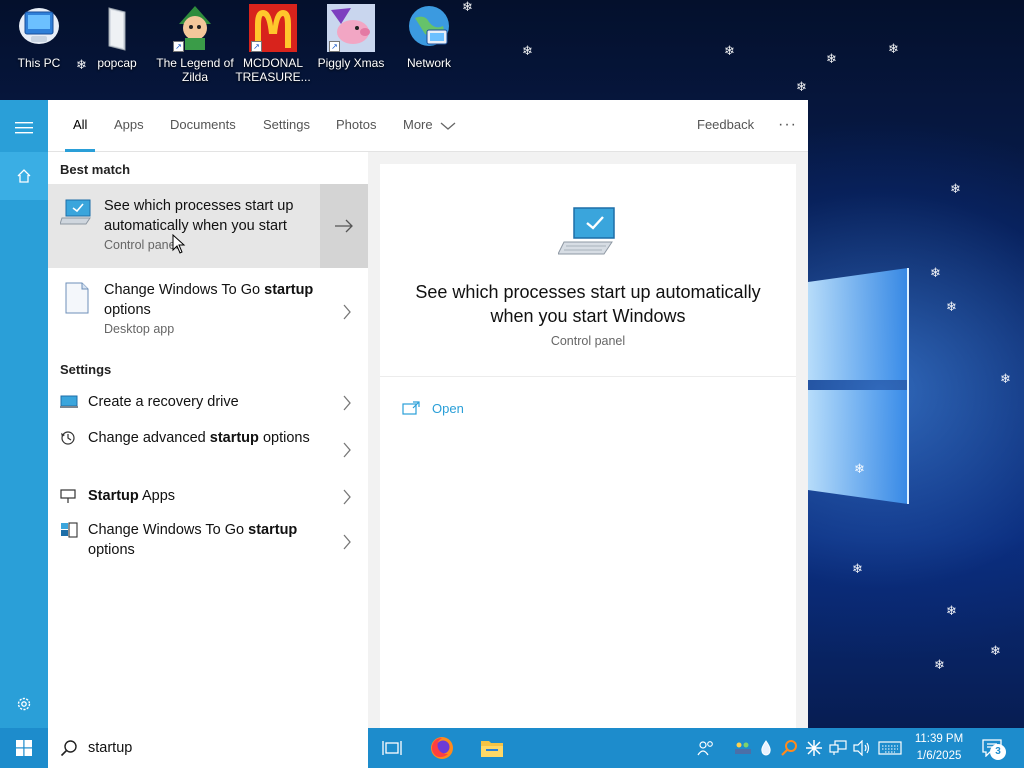 This screenshot has height=768, width=1024. Describe the element at coordinates (75, 212) in the screenshot. I see `computer-monitor-icon` at that location.